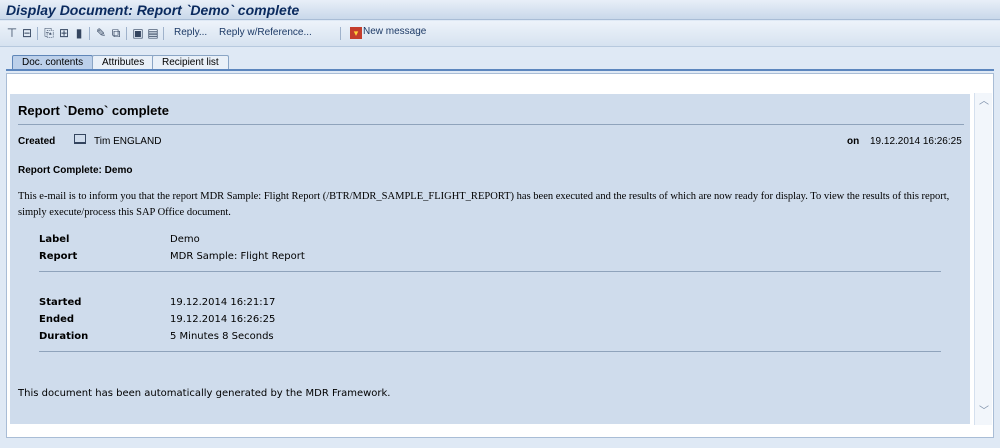  What do you see at coordinates (984, 102) in the screenshot?
I see `scroll-up-icon: ︿` at bounding box center [984, 102].